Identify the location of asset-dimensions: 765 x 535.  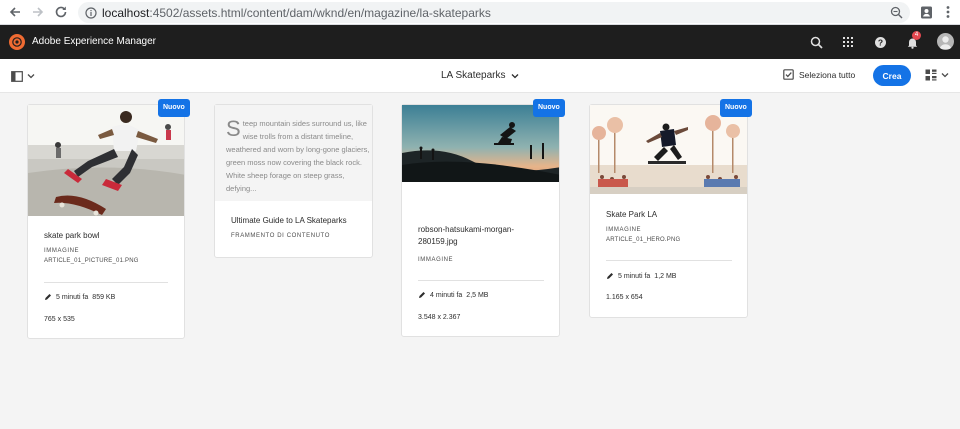
(59, 319).